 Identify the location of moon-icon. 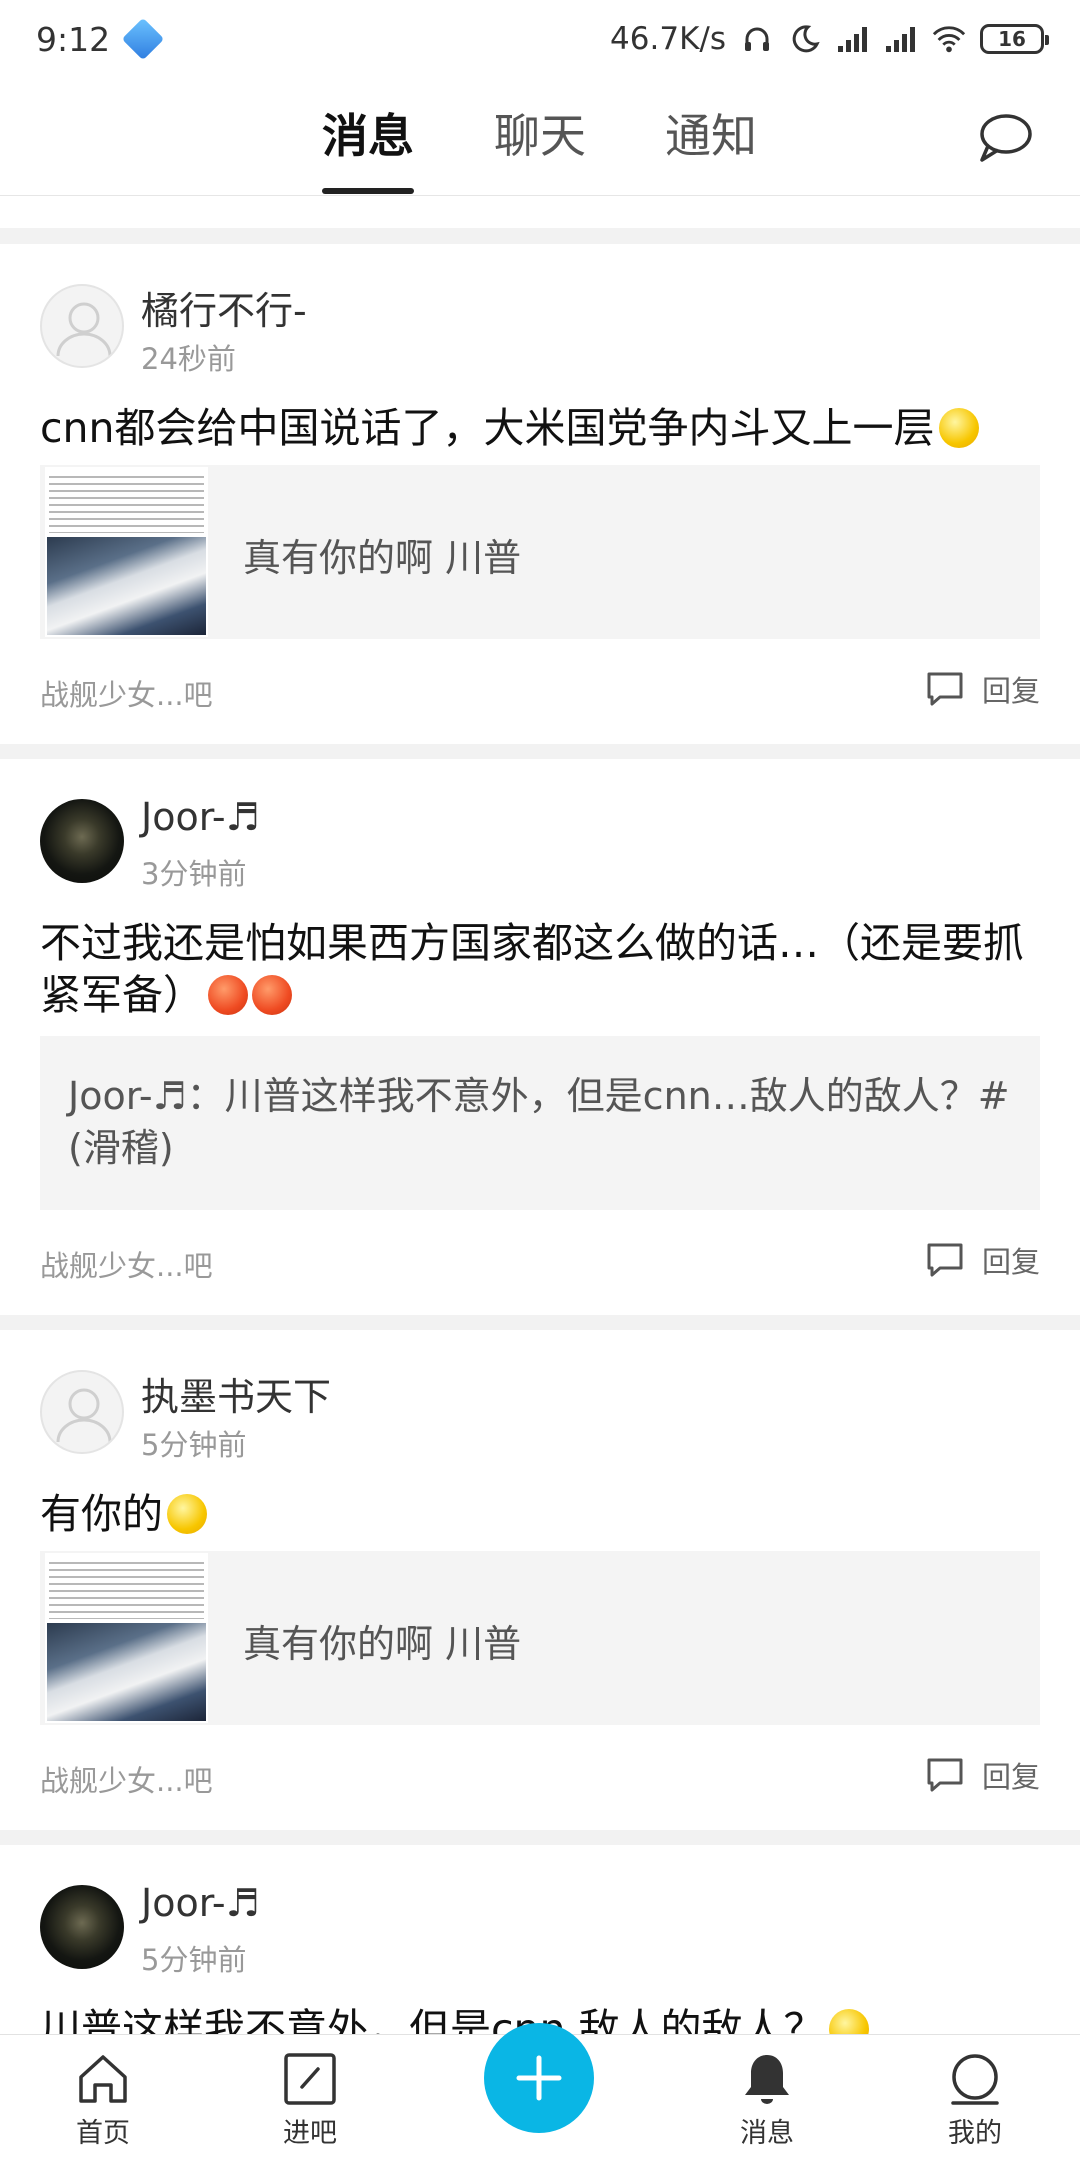
(805, 39).